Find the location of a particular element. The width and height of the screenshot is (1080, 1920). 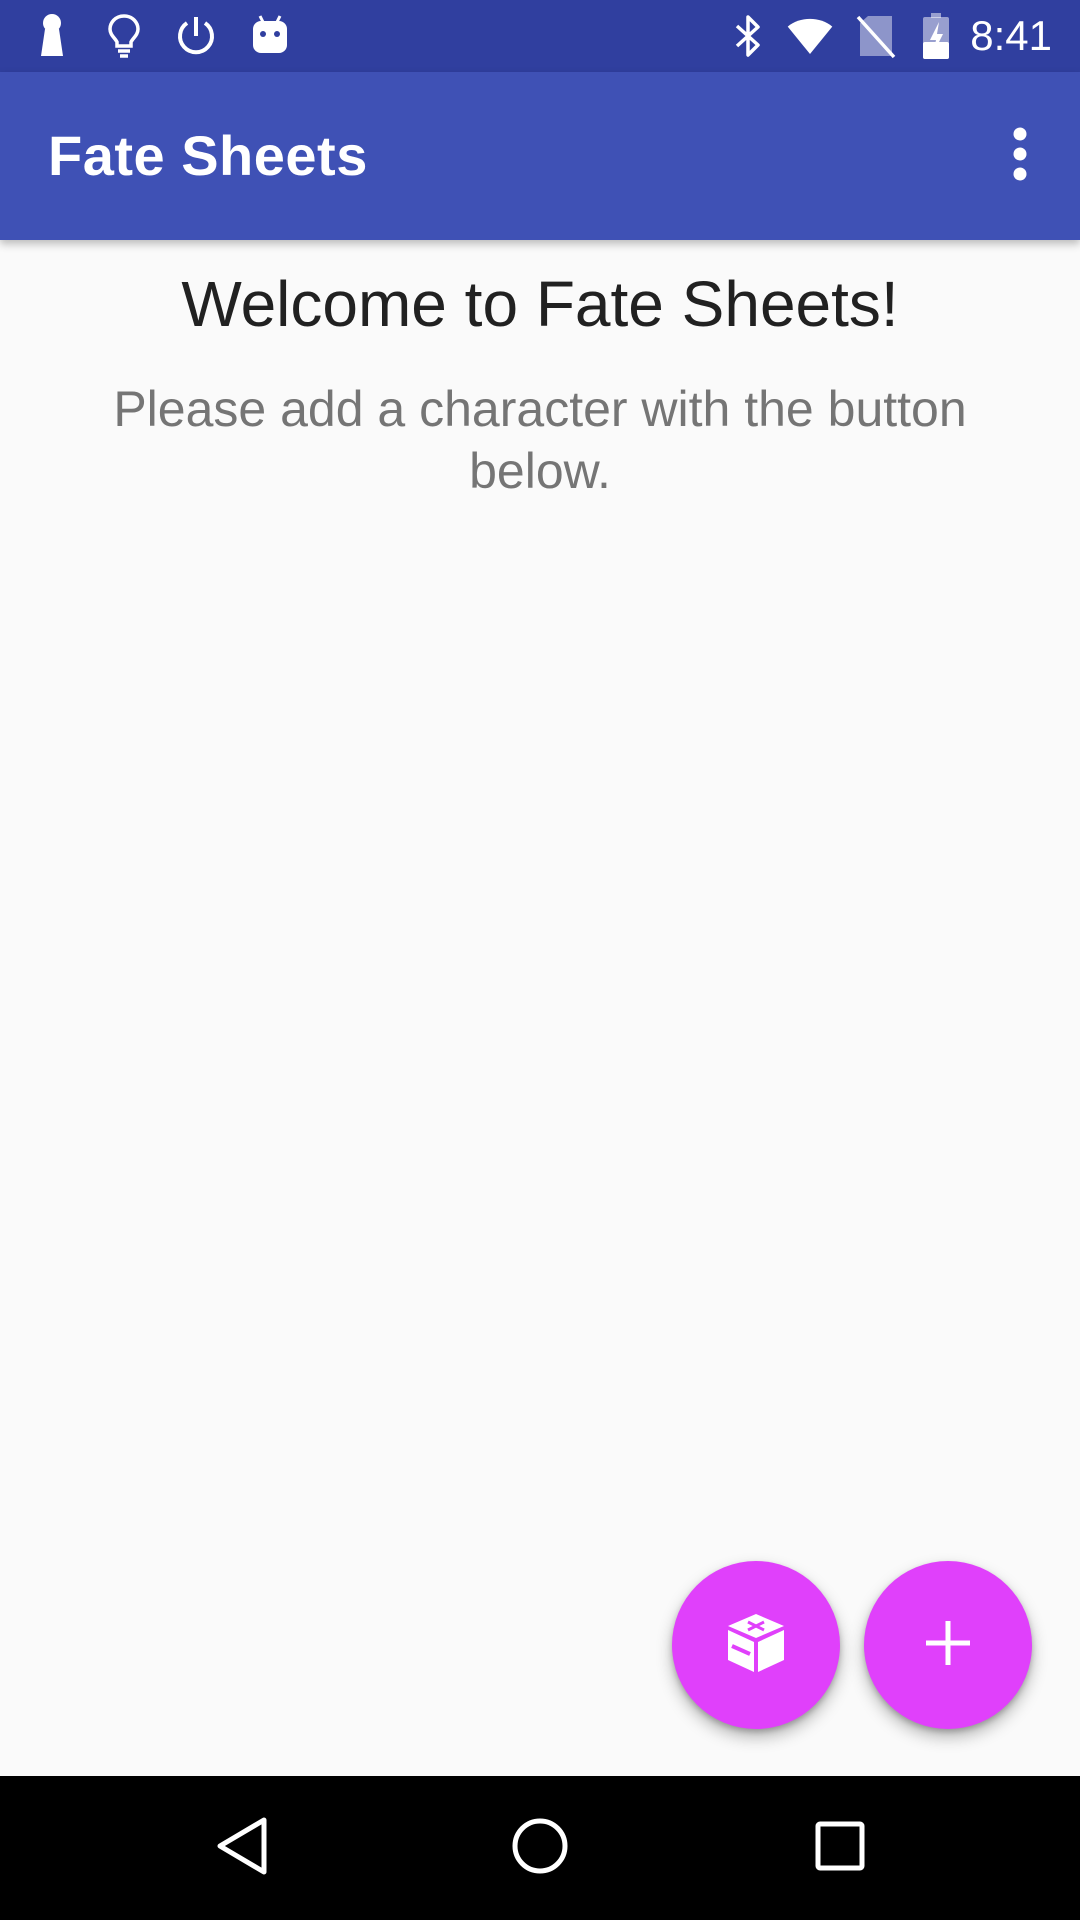

recents-icon is located at coordinates (840, 1848).